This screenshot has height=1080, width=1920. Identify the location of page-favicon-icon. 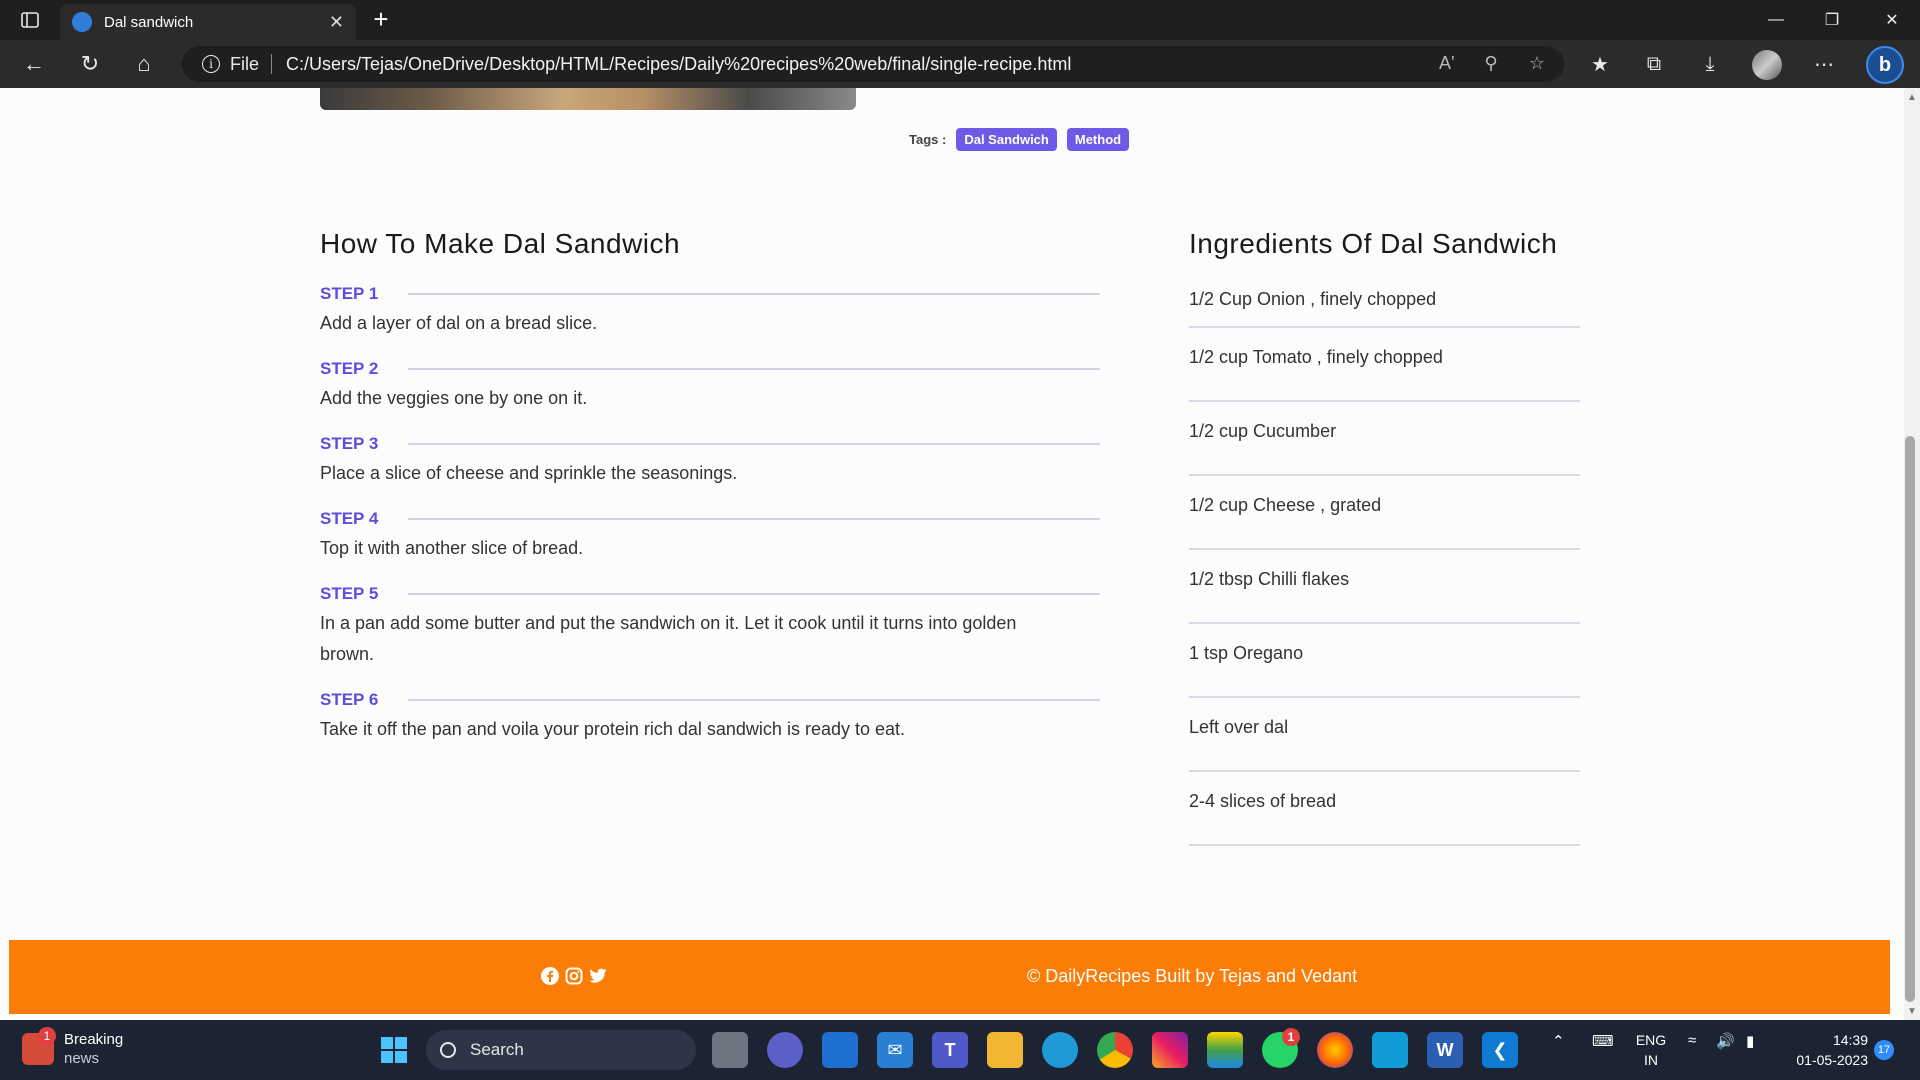
(82, 22).